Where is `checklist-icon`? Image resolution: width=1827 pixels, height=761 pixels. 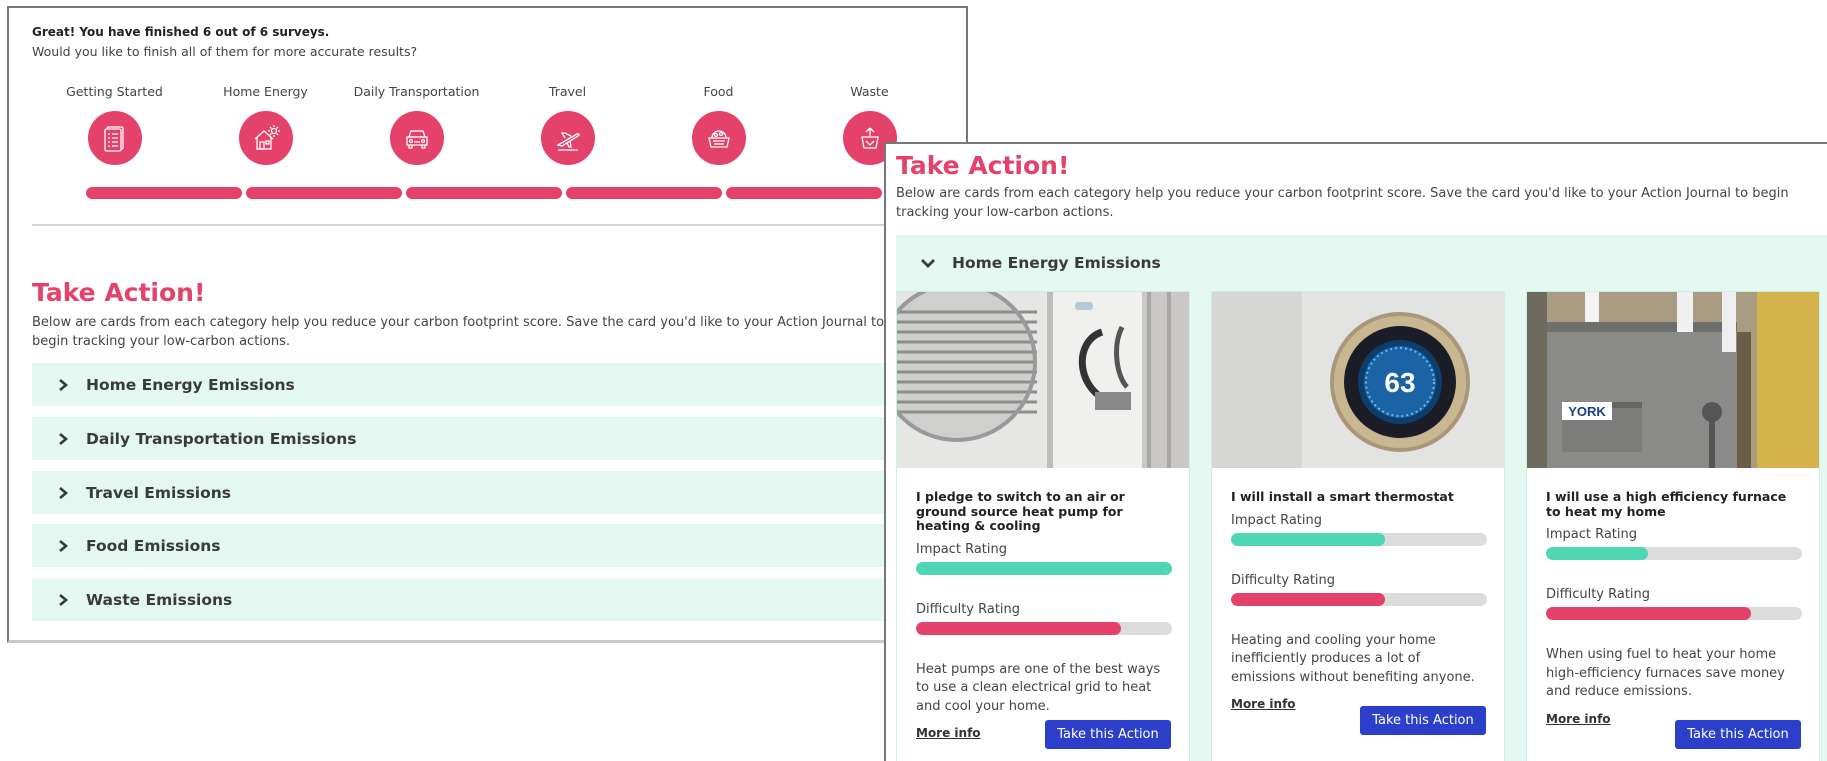 checklist-icon is located at coordinates (114, 138).